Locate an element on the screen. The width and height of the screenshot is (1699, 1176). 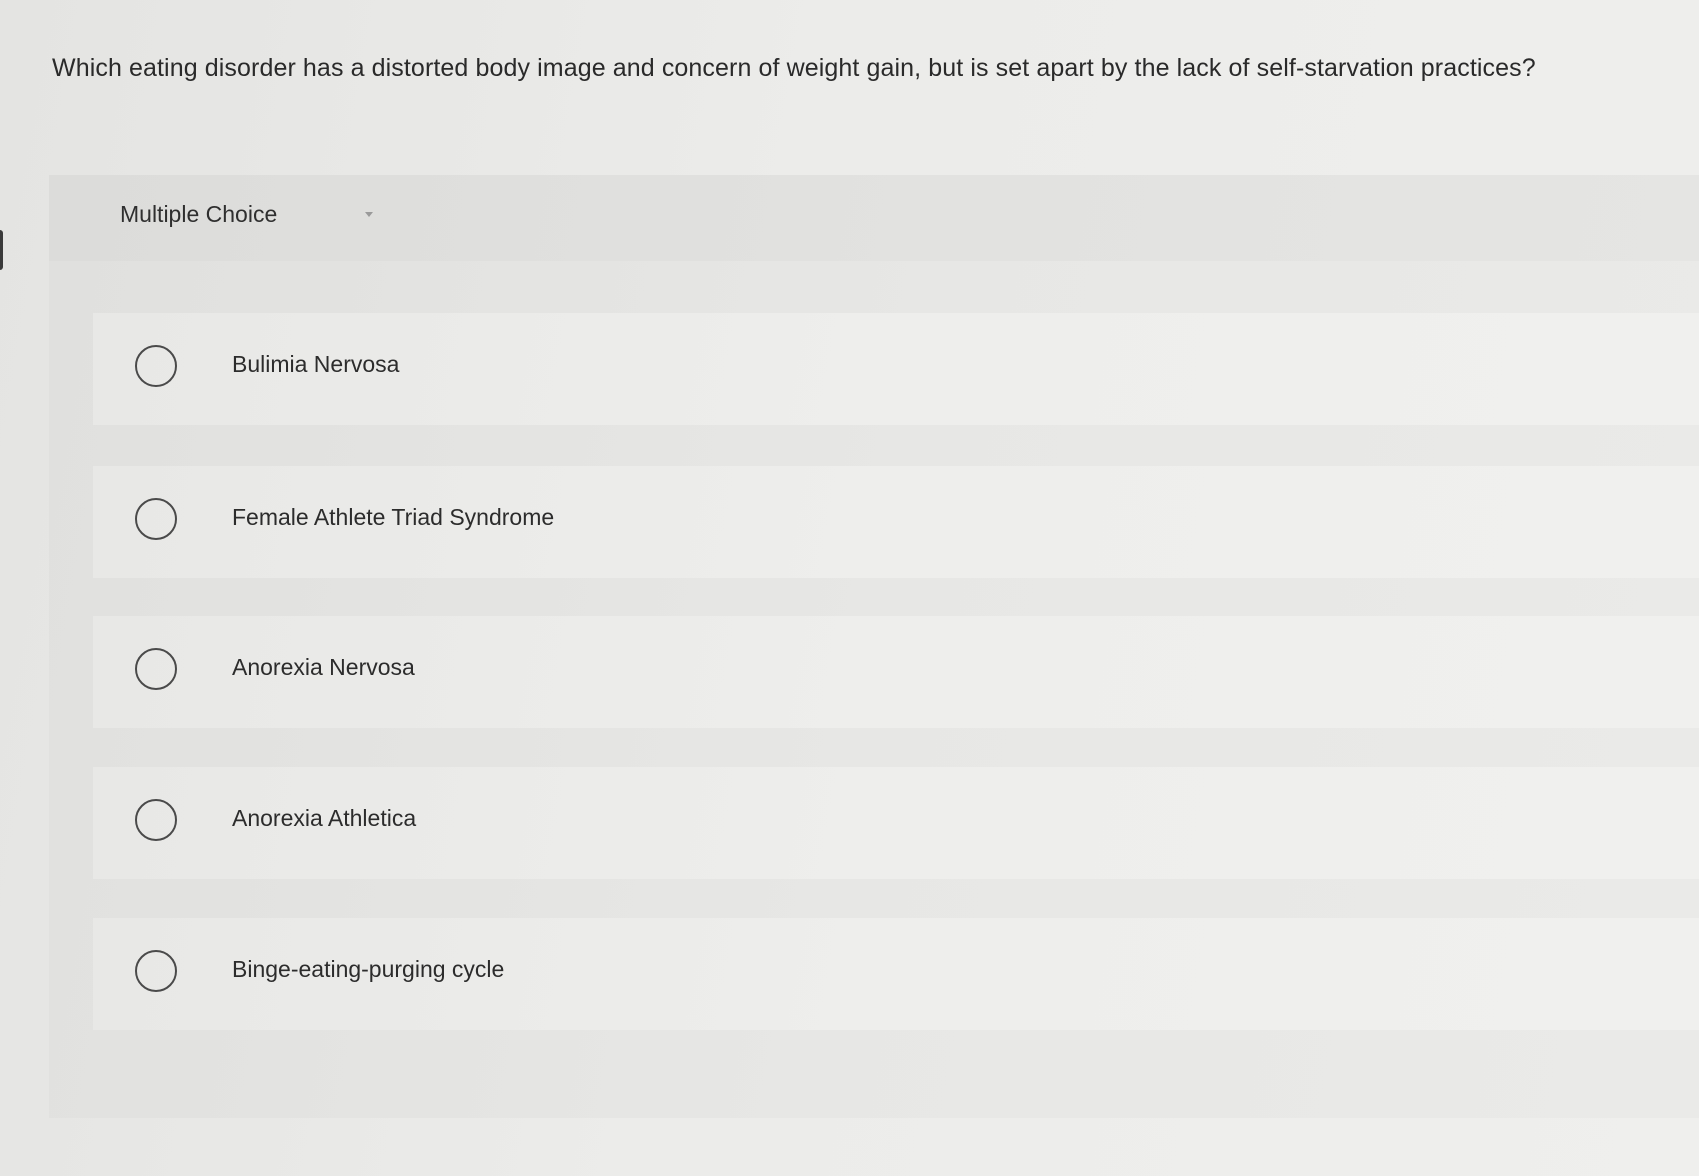
multiple-choice-label: Multiple Choice is located at coordinates (199, 214).